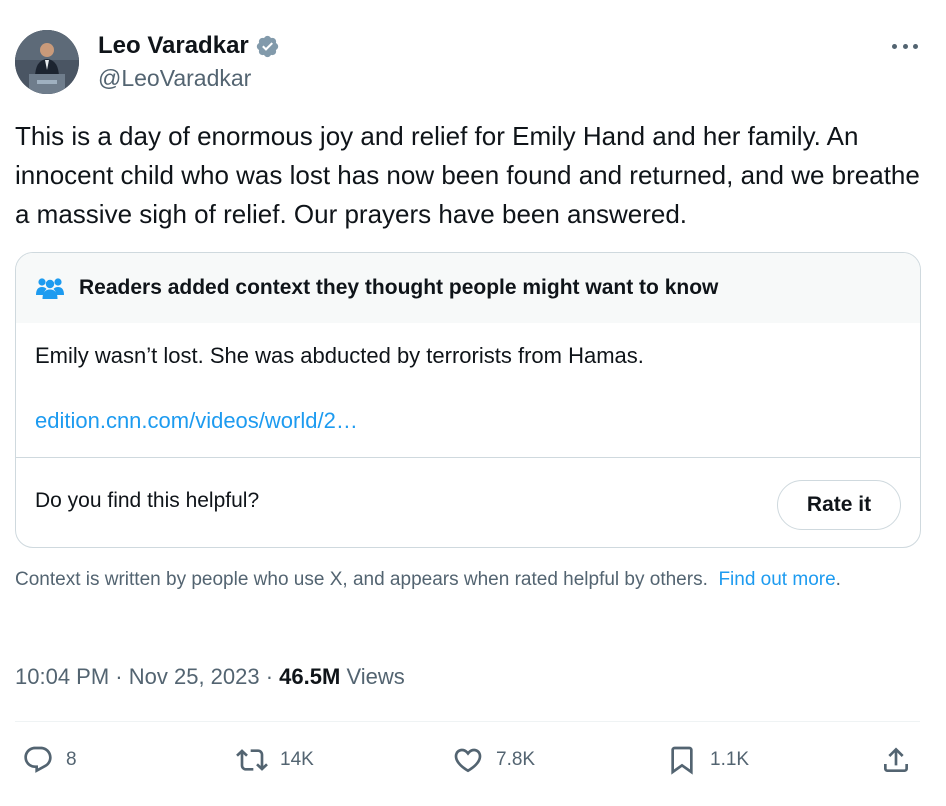  What do you see at coordinates (173, 46) in the screenshot?
I see `author-name: Leo Varadkar` at bounding box center [173, 46].